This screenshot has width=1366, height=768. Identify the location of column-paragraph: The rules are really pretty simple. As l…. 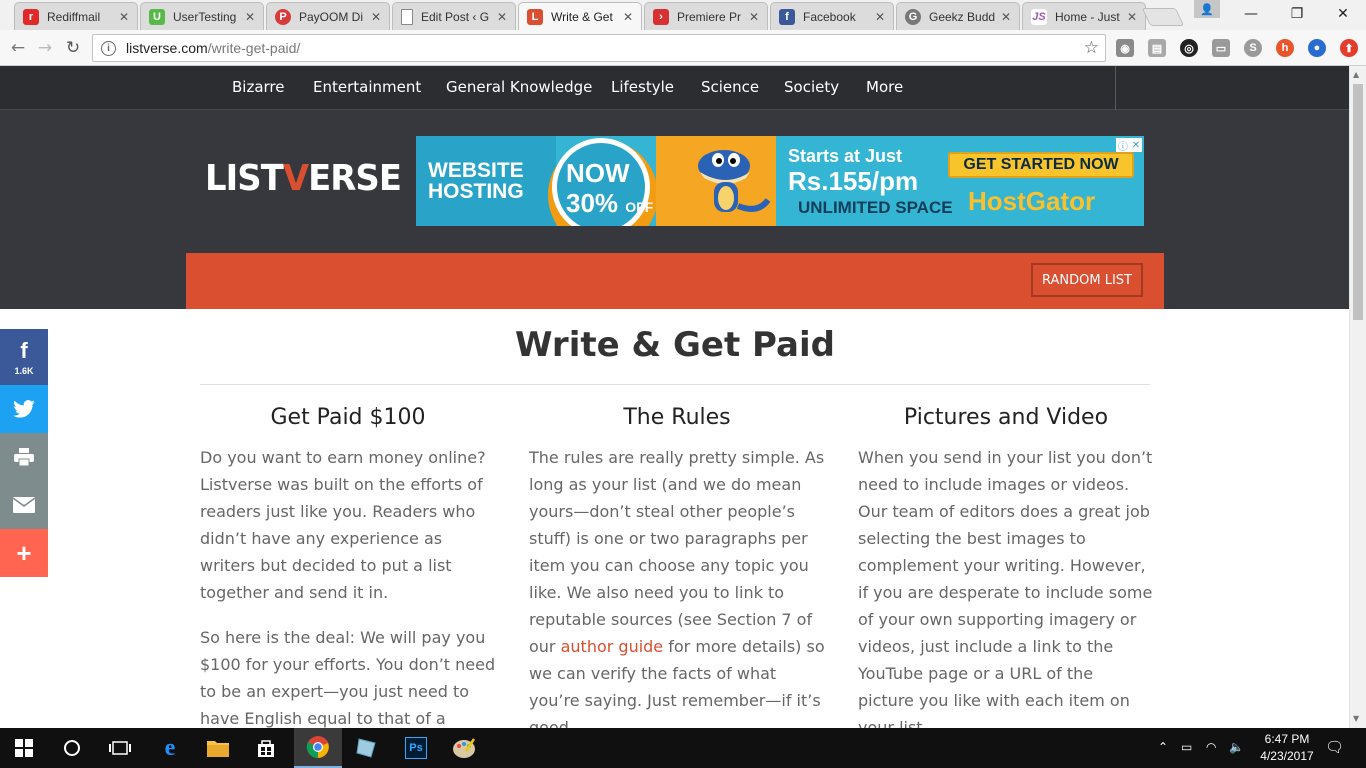
(677, 588).